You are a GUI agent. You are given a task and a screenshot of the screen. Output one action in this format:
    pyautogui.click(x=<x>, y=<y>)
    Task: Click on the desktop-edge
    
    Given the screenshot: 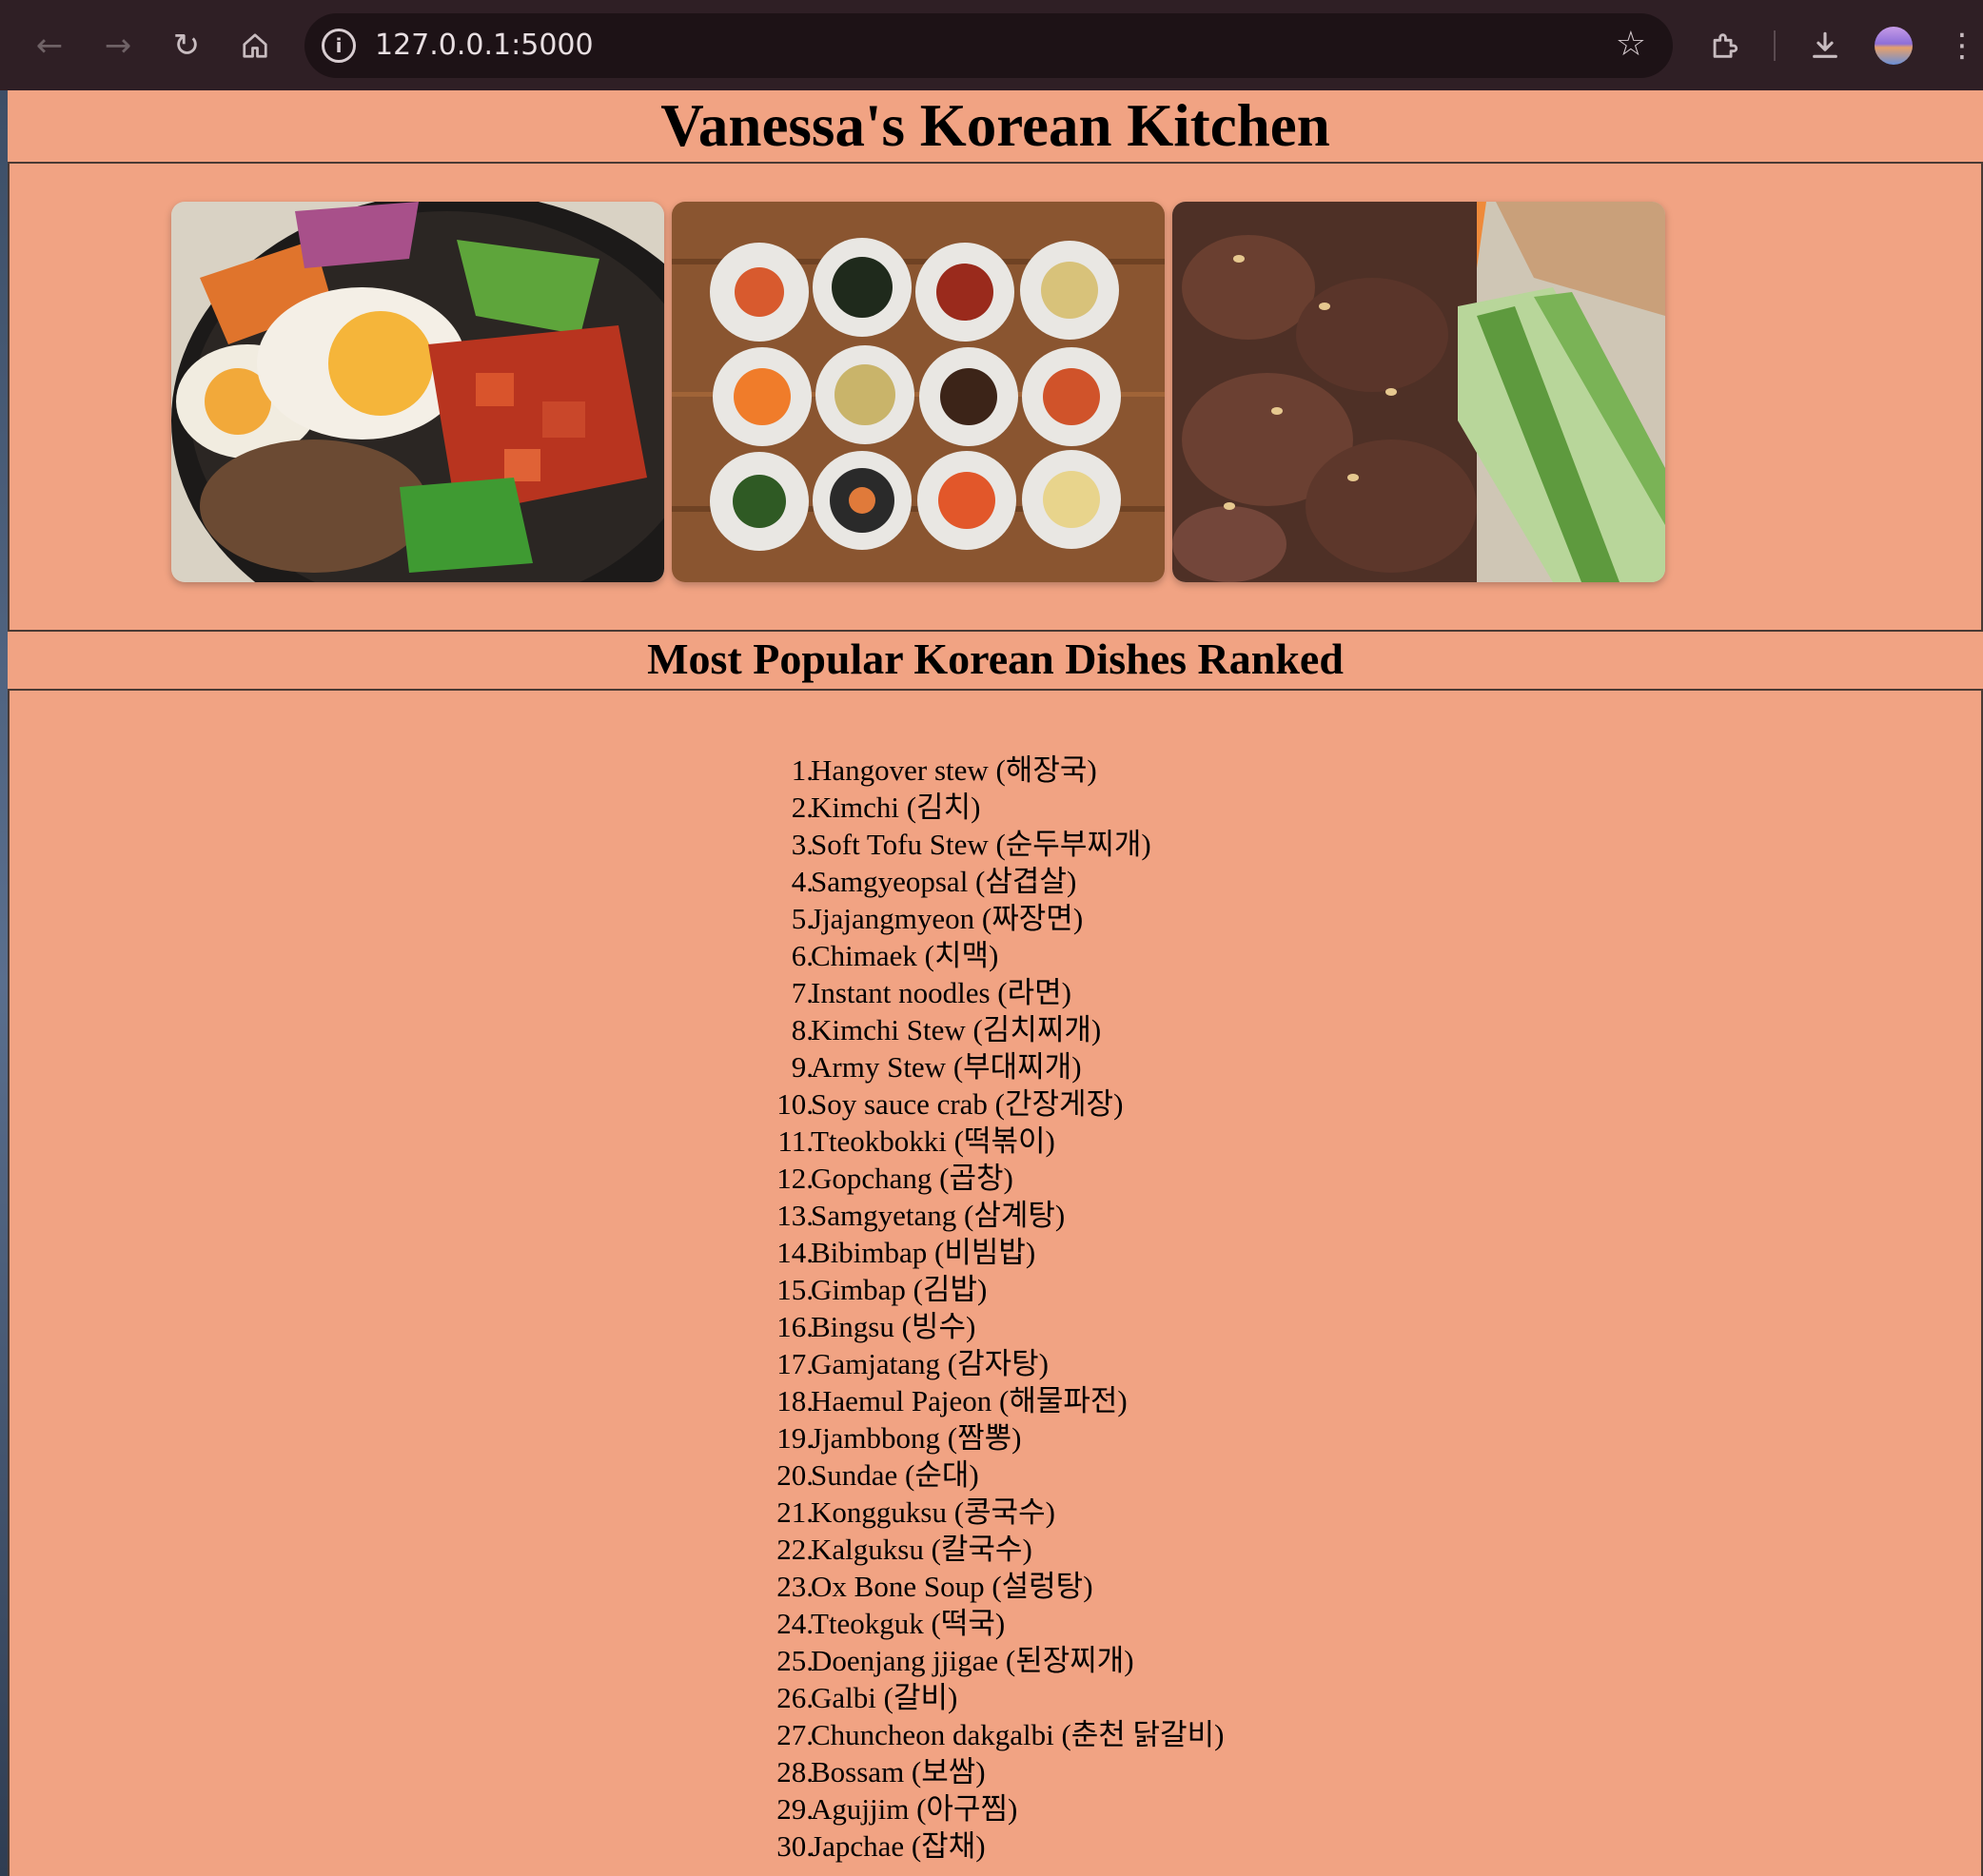 What is the action you would take?
    pyautogui.click(x=4, y=983)
    